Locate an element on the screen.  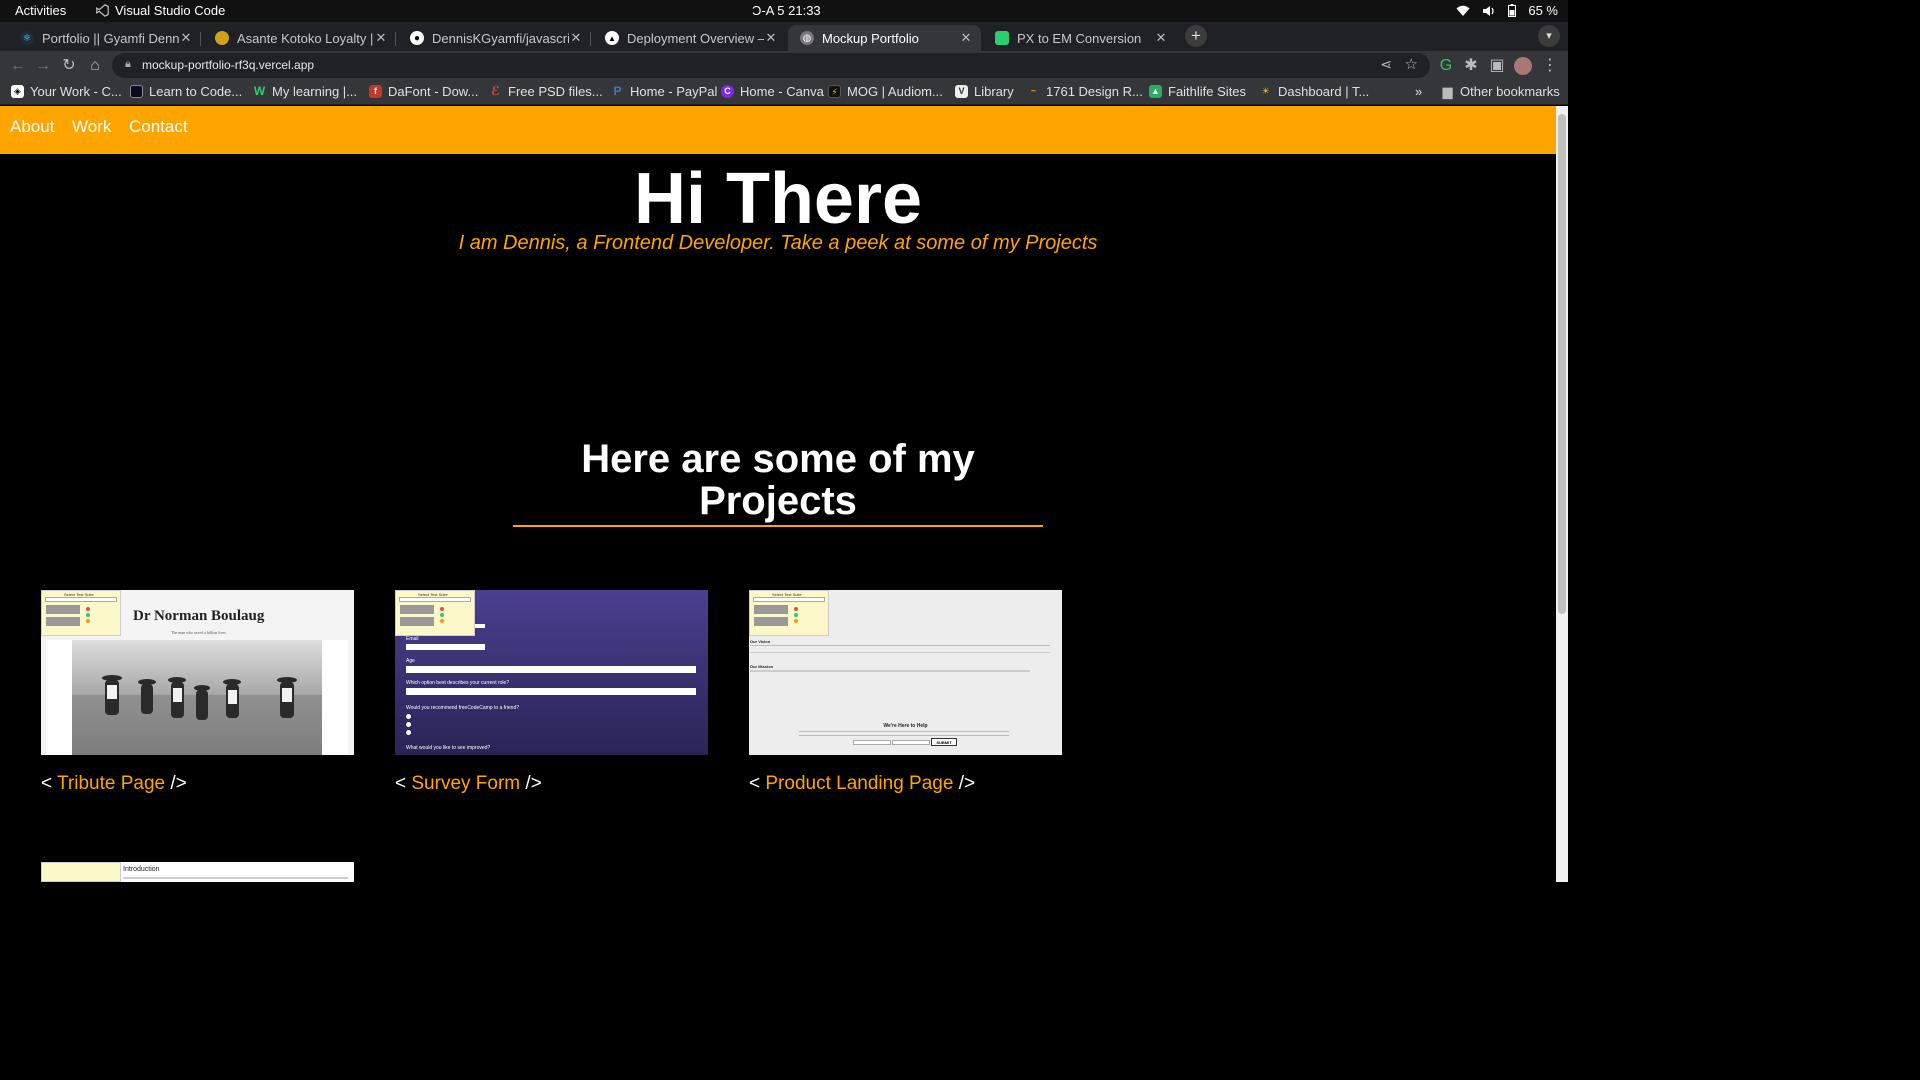
survey-age-label: Age is located at coordinates (410, 661).